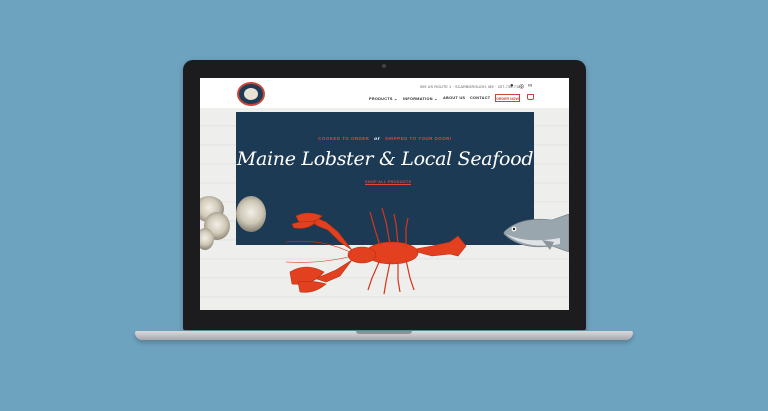 Image resolution: width=768 pixels, height=411 pixels. I want to click on laptop-base, so click(384, 335).